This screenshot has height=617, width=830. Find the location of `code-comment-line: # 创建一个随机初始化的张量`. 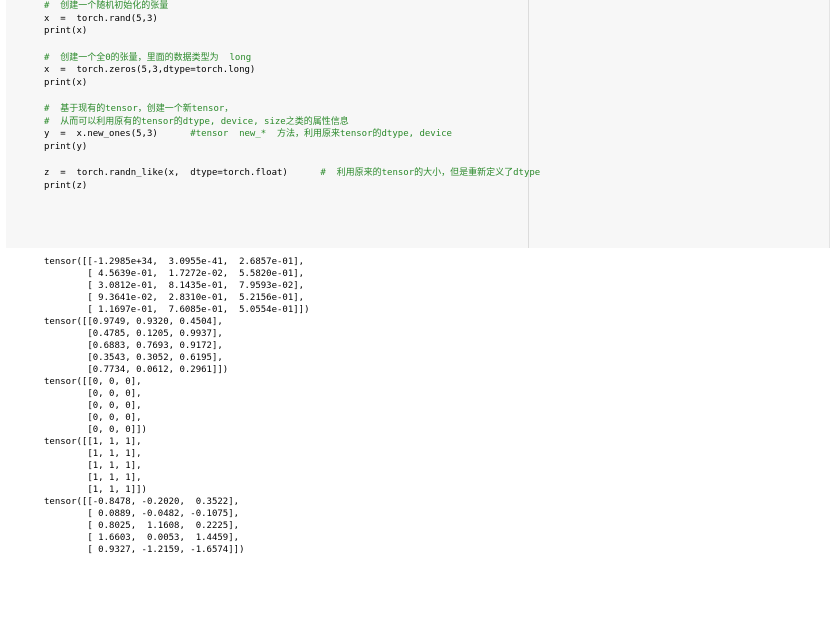

code-comment-line: # 创建一个随机初始化的张量 is located at coordinates (106, 6).